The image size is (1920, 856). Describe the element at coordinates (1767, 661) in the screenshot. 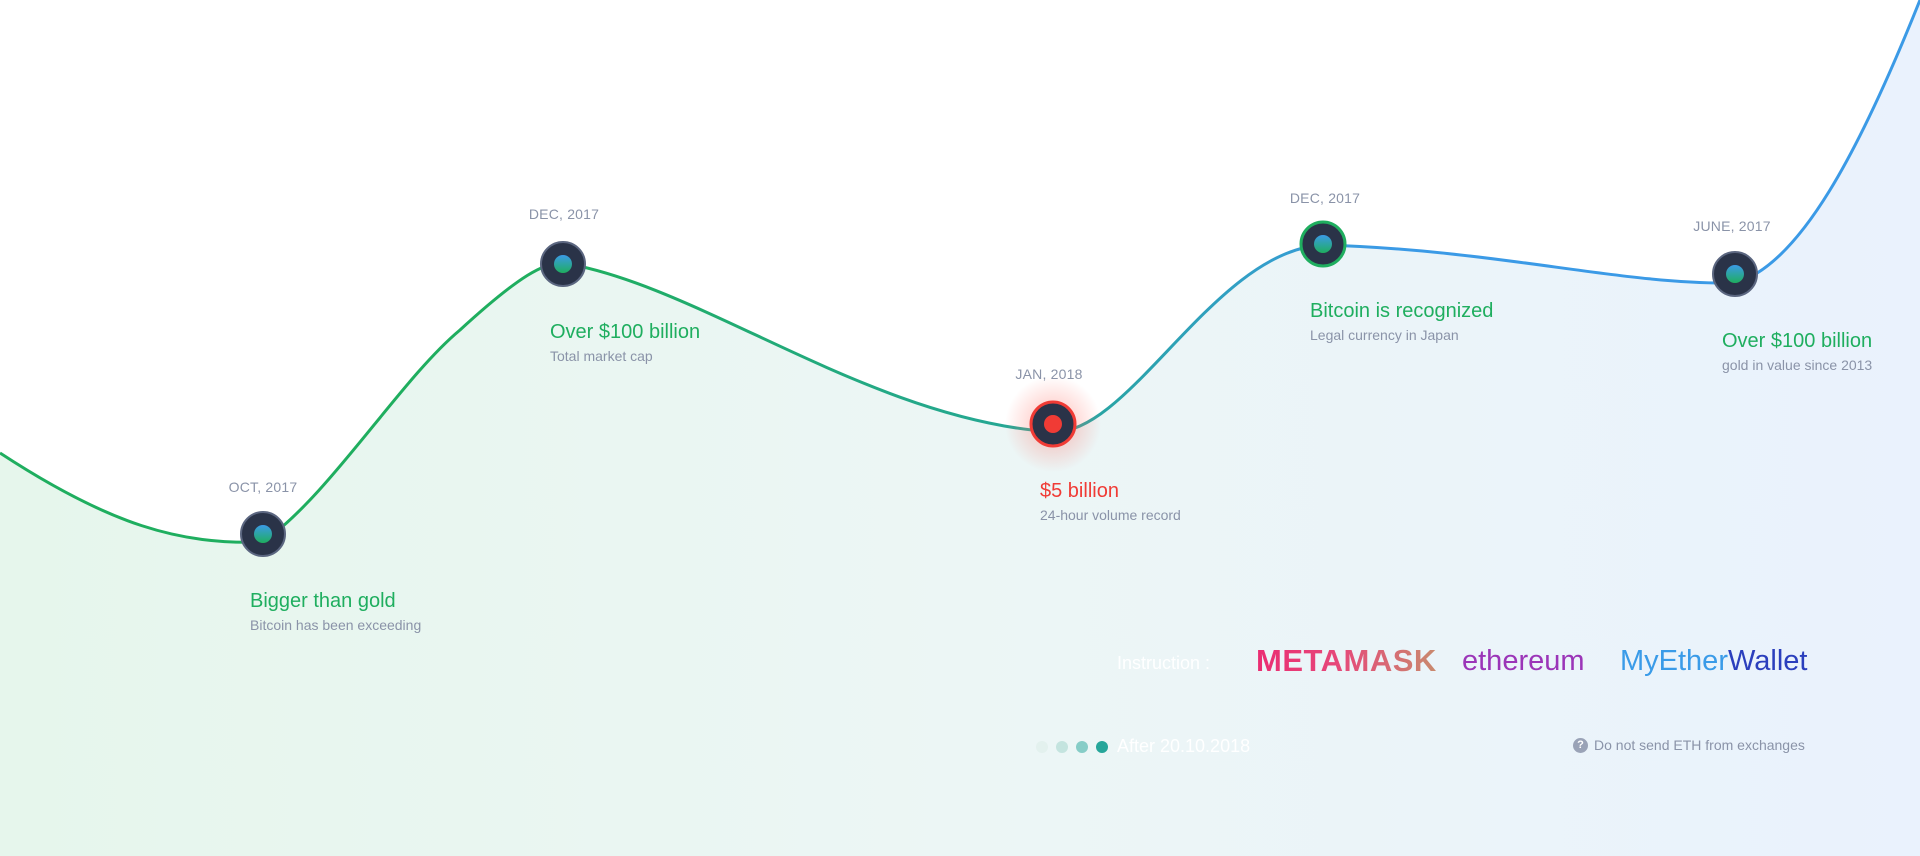

I see `myetherwallet-logo-part-b: Wallet` at that location.